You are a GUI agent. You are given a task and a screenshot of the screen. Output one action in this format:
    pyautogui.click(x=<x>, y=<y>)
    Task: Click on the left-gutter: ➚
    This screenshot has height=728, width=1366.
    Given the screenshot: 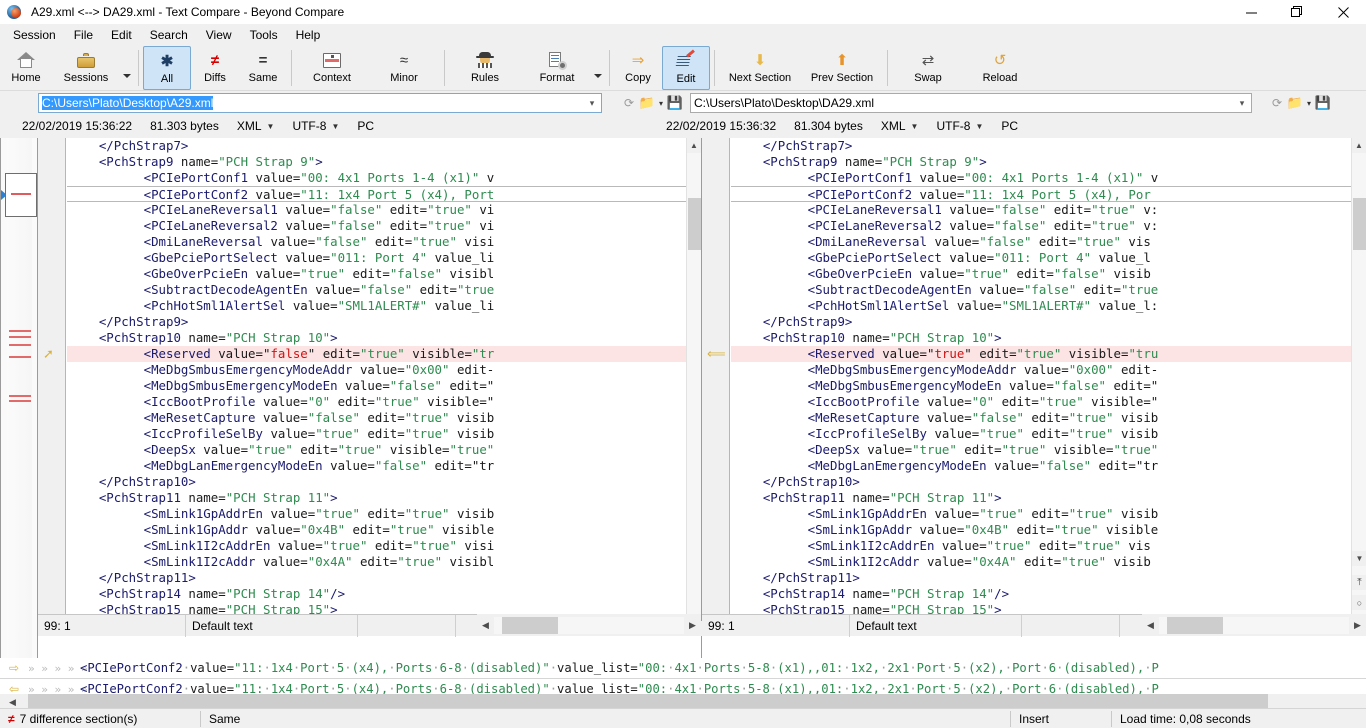 What is the action you would take?
    pyautogui.click(x=52, y=387)
    